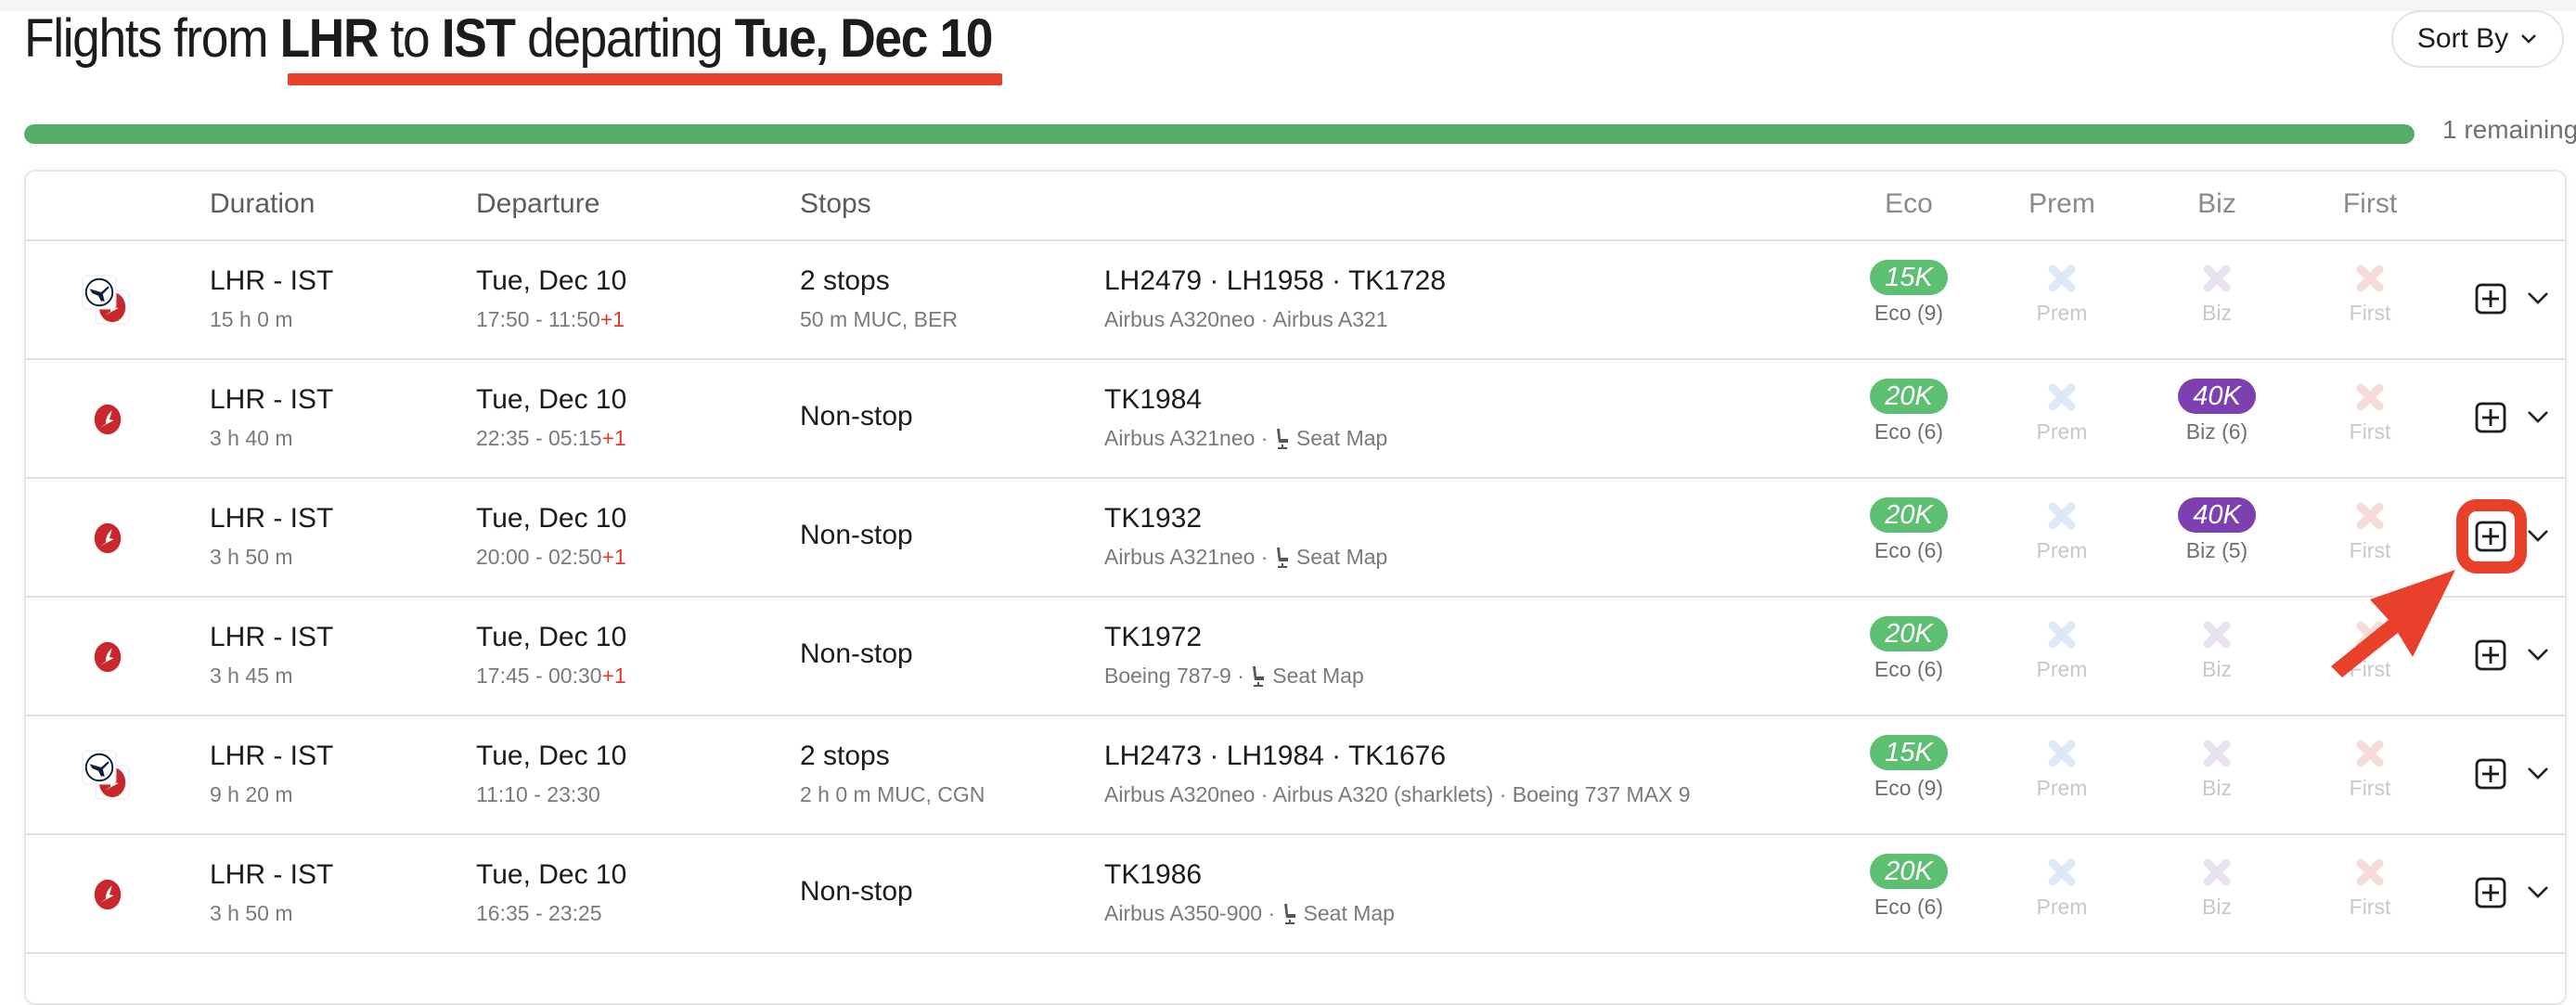 This screenshot has height=1005, width=2576. Describe the element at coordinates (272, 399) in the screenshot. I see `route: LHR - IST` at that location.